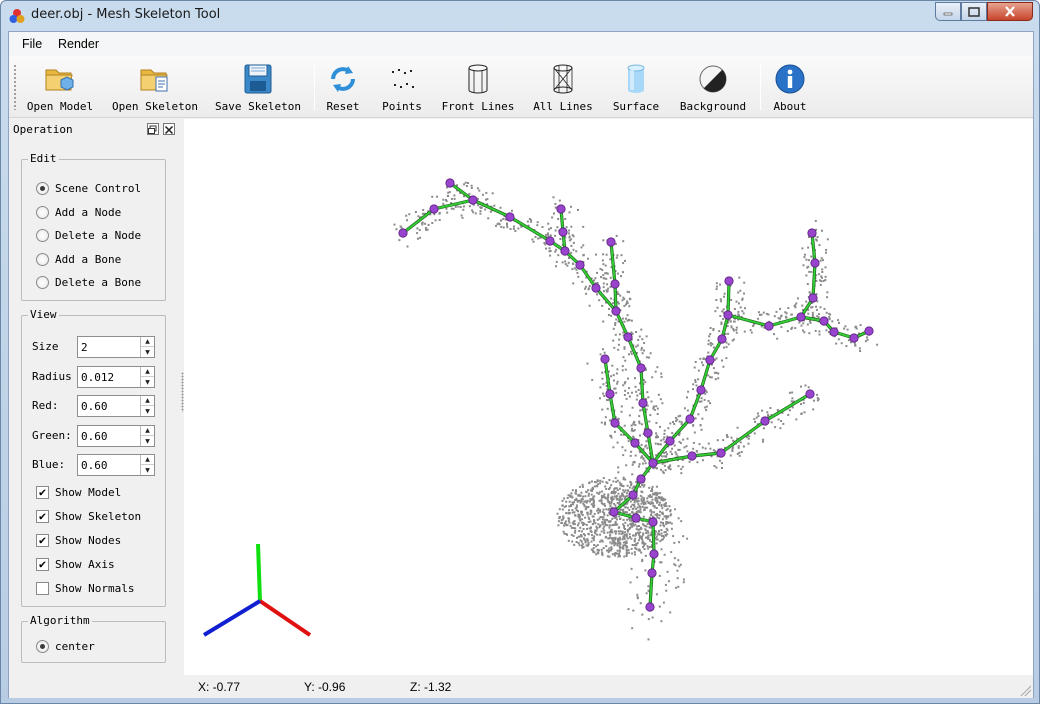 The width and height of the screenshot is (1040, 704). Describe the element at coordinates (1025, 690) in the screenshot. I see `resize-grip` at that location.